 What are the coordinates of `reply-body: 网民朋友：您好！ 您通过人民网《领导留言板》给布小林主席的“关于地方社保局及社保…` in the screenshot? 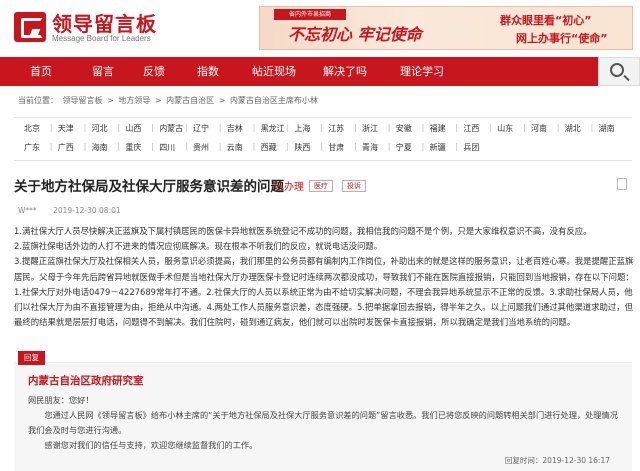 It's located at (326, 423).